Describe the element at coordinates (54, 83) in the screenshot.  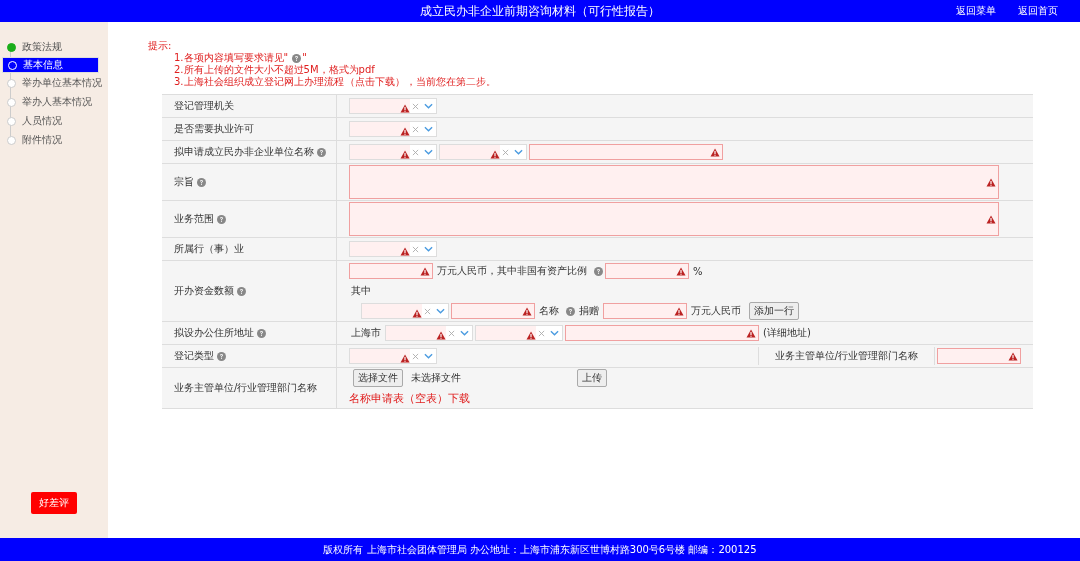
I see `step-item: 举办单位基本情况` at that location.